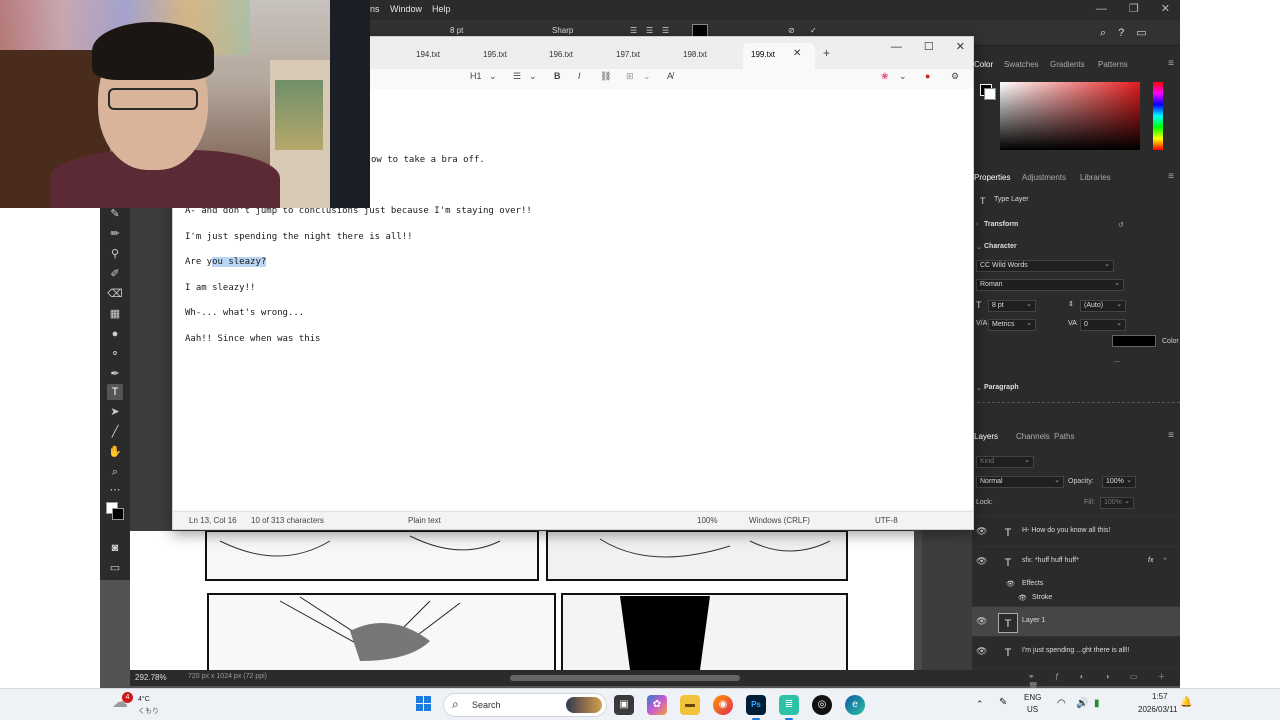 The height and width of the screenshot is (720, 1280). I want to click on minimize-icon: —, so click(896, 47).